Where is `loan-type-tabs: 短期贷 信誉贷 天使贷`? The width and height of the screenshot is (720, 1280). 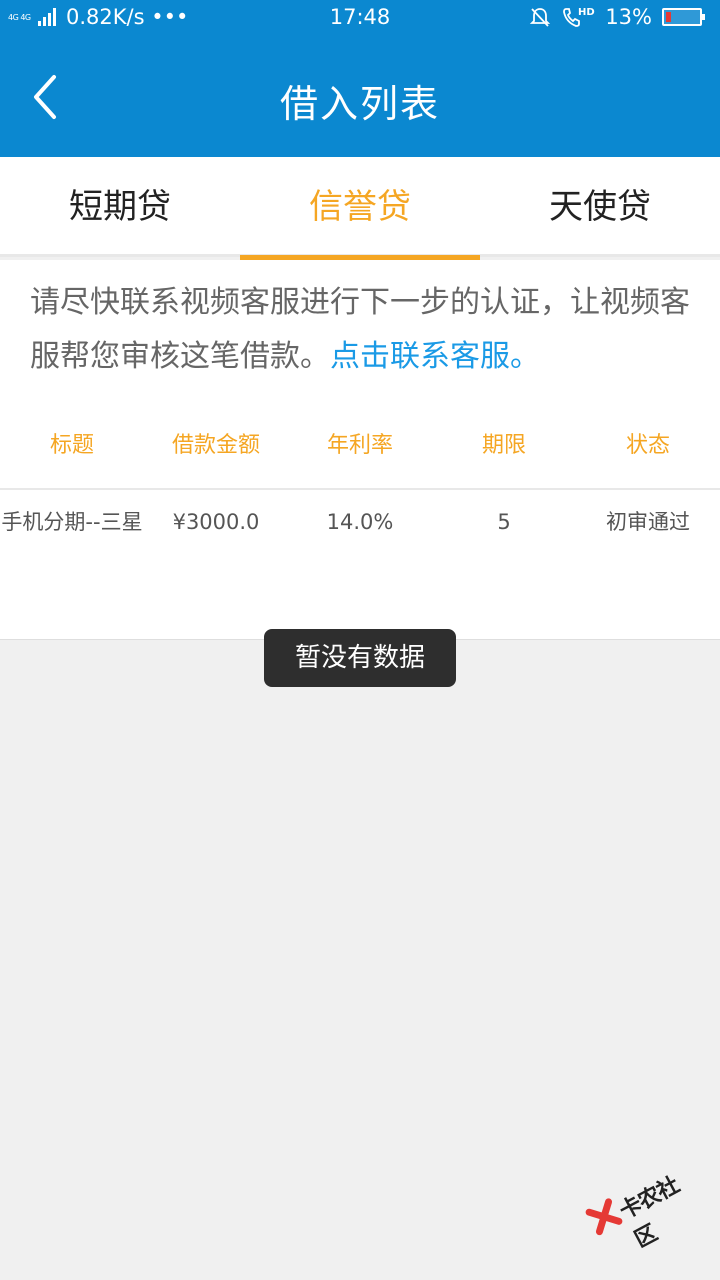
loan-type-tabs: 短期贷 信誉贷 天使贷 is located at coordinates (360, 208).